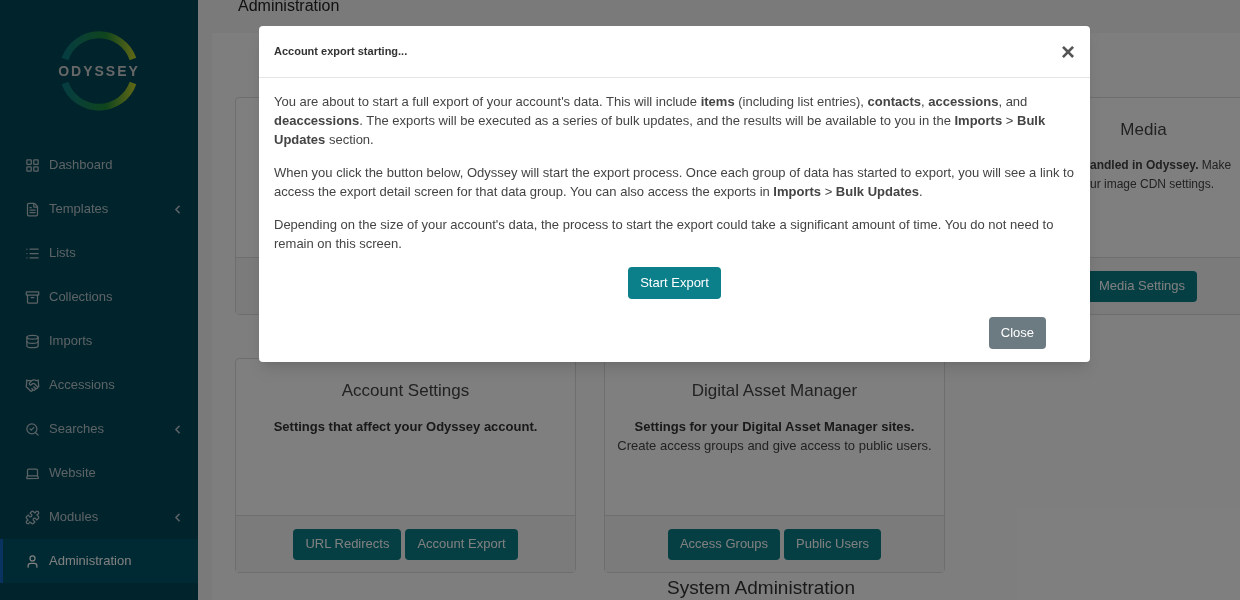 The width and height of the screenshot is (1240, 600). I want to click on sidebar-item: Searches, so click(99, 429).